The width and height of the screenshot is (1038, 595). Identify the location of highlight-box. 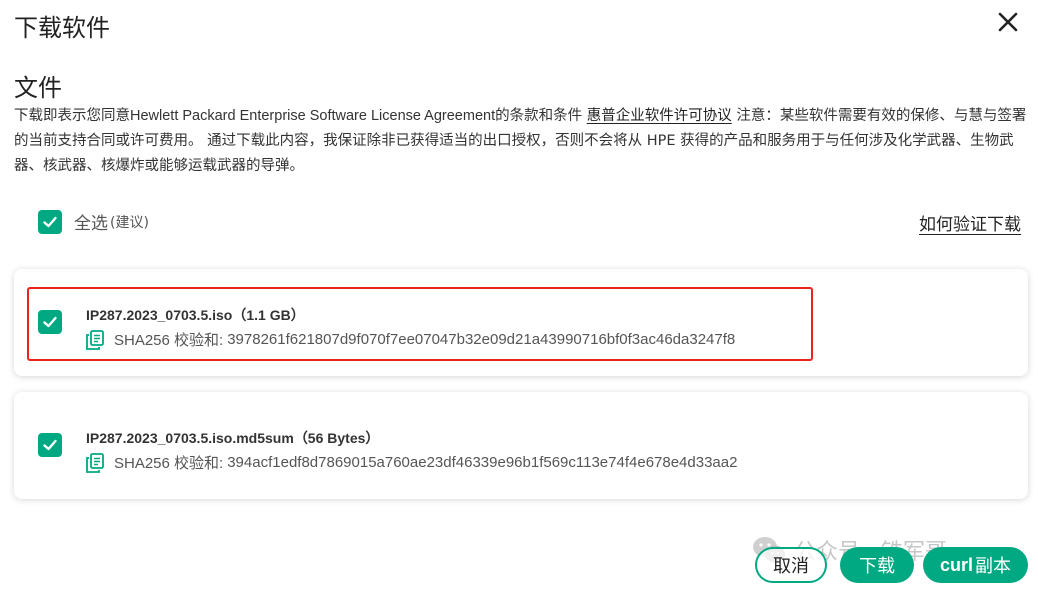
(420, 324).